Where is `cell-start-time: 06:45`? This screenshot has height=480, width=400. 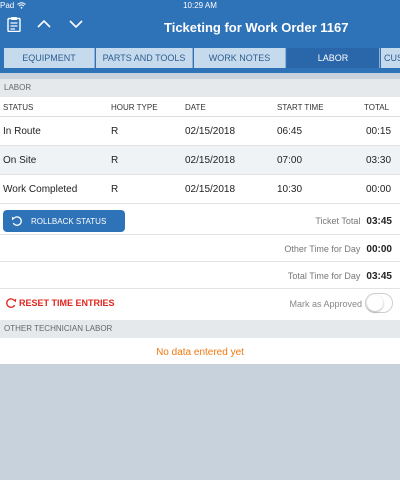 cell-start-time: 06:45 is located at coordinates (290, 131).